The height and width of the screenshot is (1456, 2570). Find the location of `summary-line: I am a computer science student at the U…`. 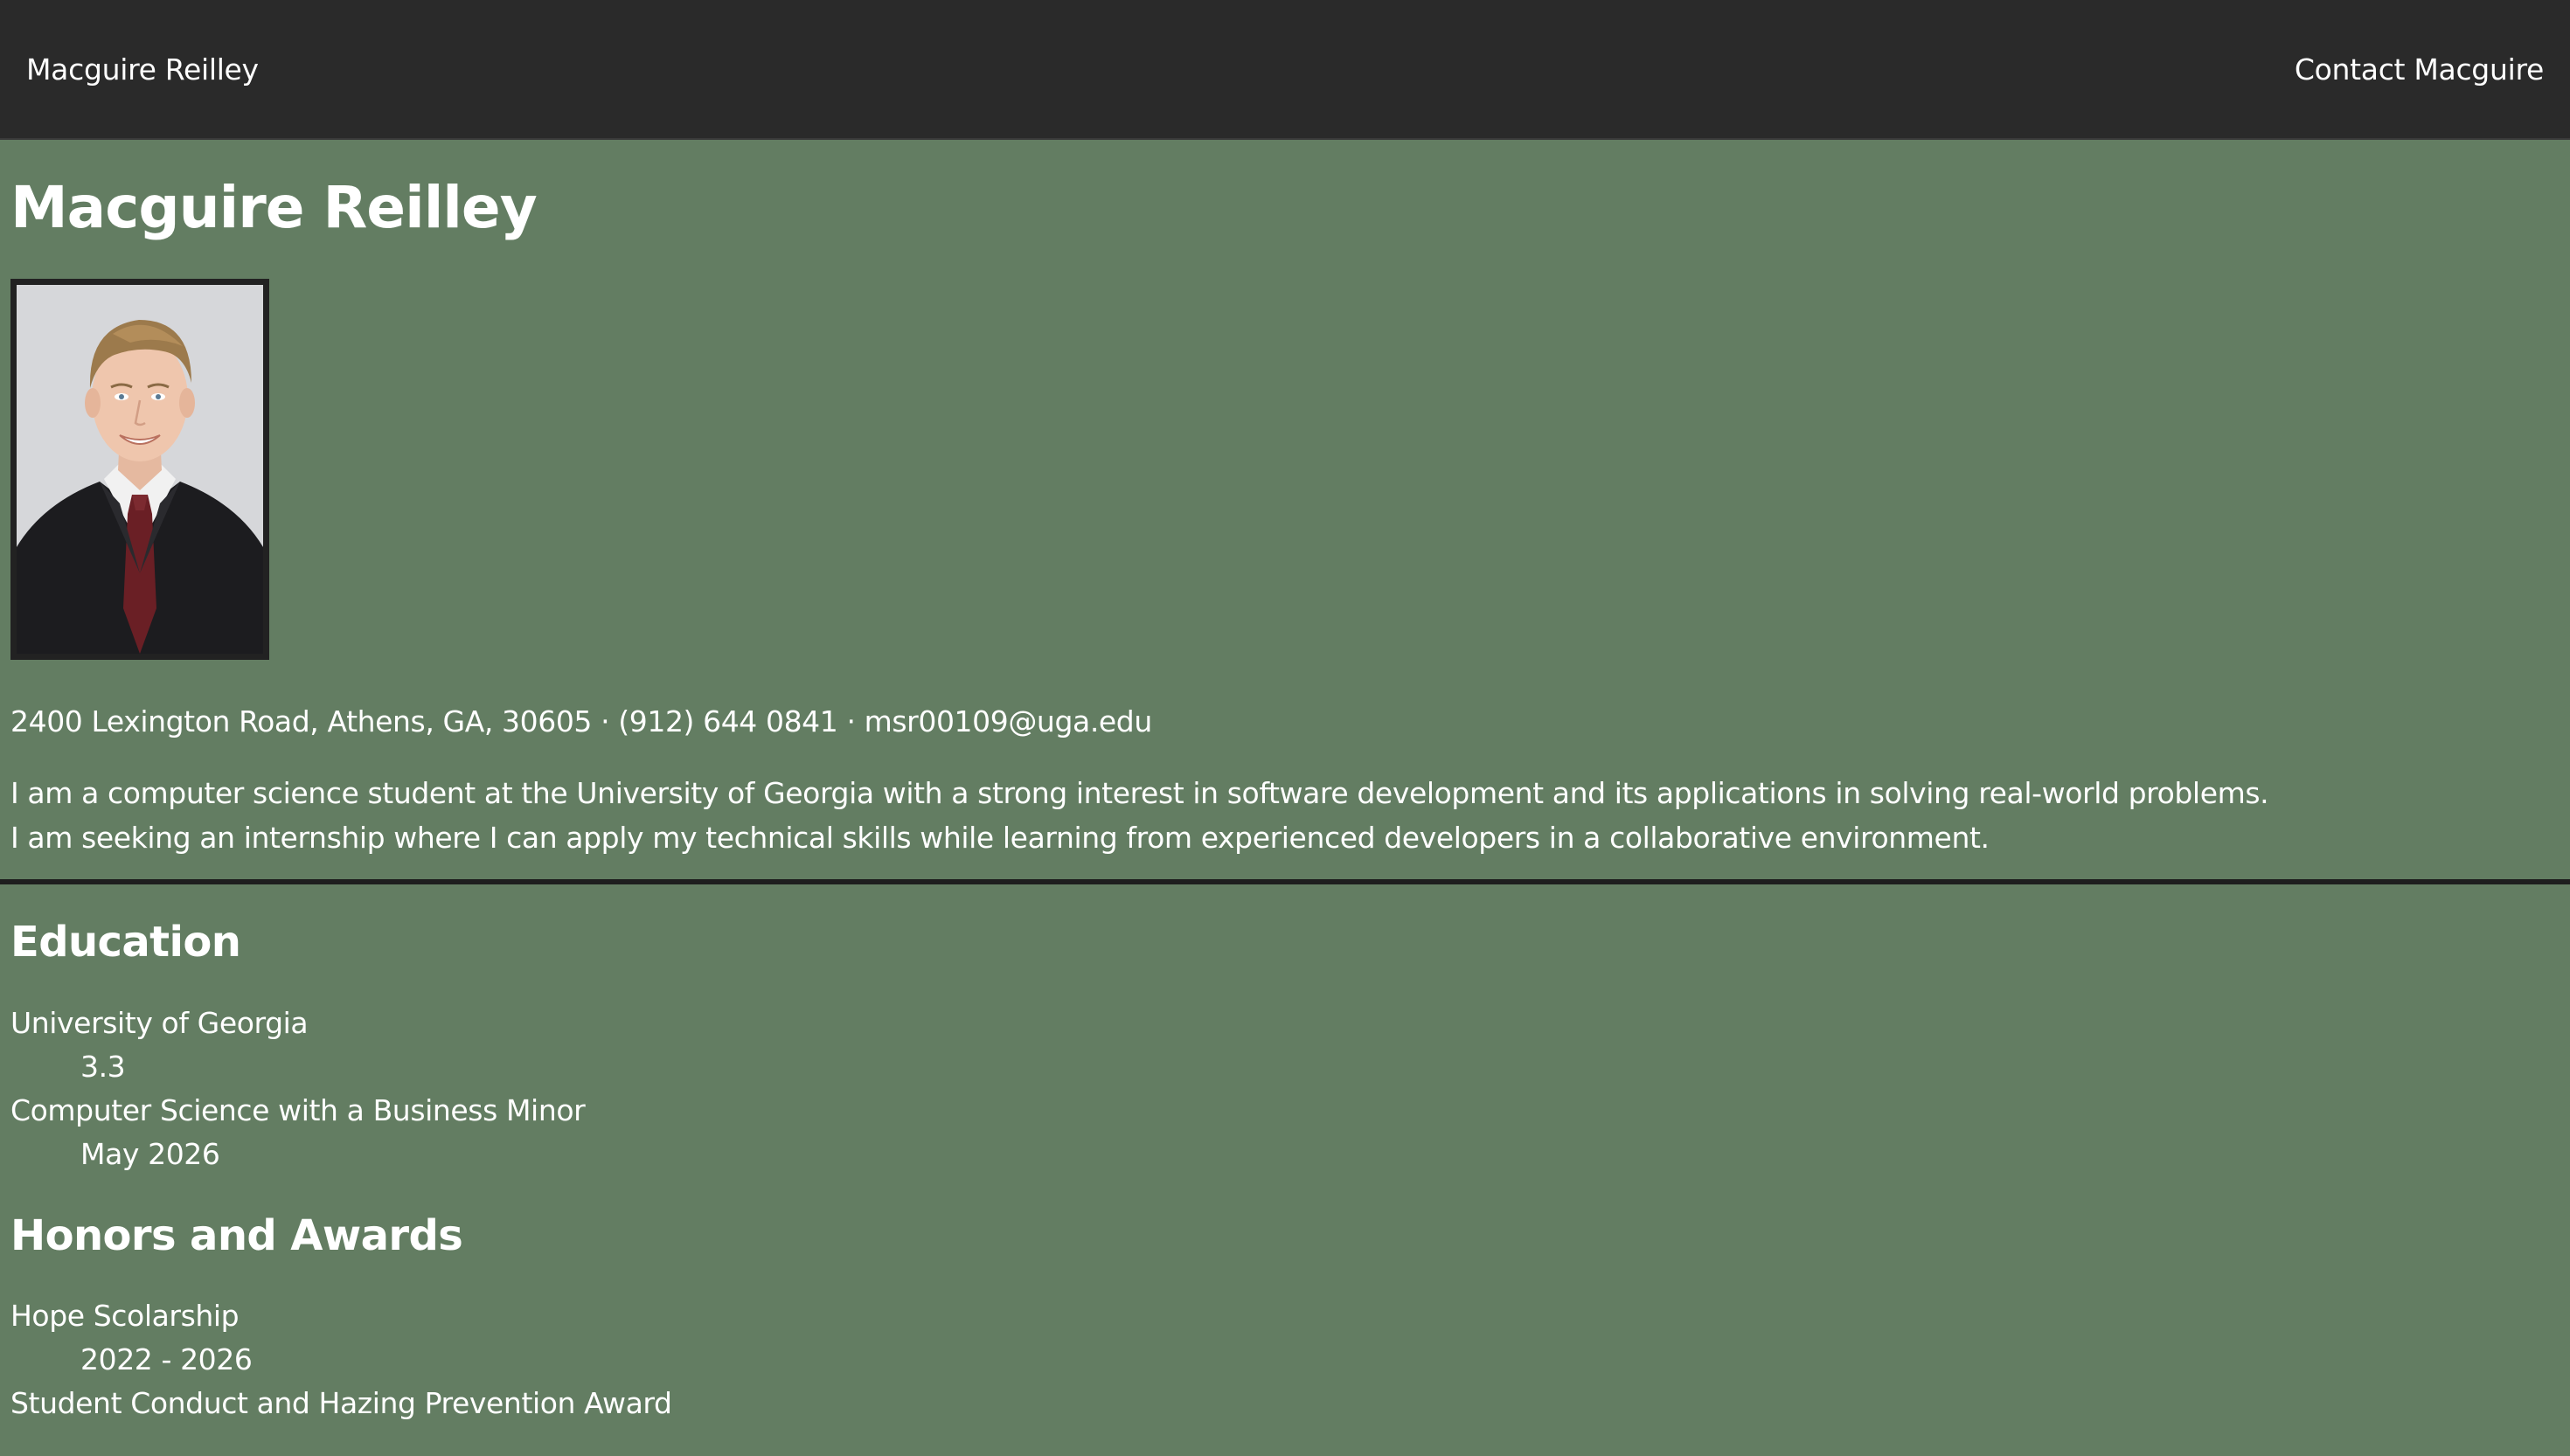

summary-line: I am a computer science student at the U… is located at coordinates (1139, 793).